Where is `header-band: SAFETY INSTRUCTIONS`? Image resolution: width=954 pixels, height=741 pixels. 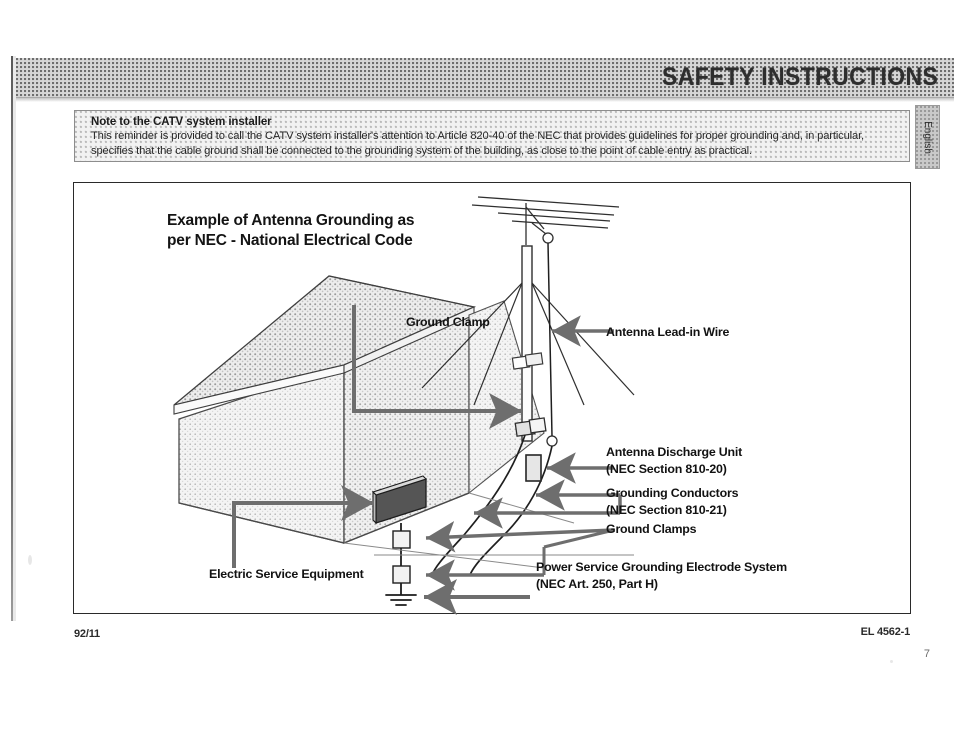
header-band: SAFETY INSTRUCTIONS is located at coordinates (485, 80).